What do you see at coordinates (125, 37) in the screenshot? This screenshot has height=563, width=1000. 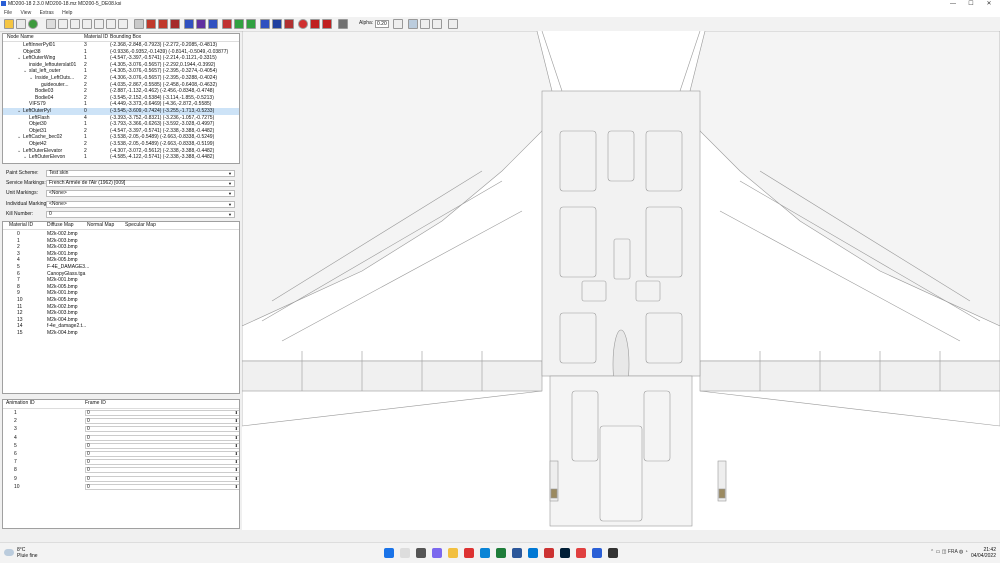 I see `col-bounding-box: Bounding Box` at bounding box center [125, 37].